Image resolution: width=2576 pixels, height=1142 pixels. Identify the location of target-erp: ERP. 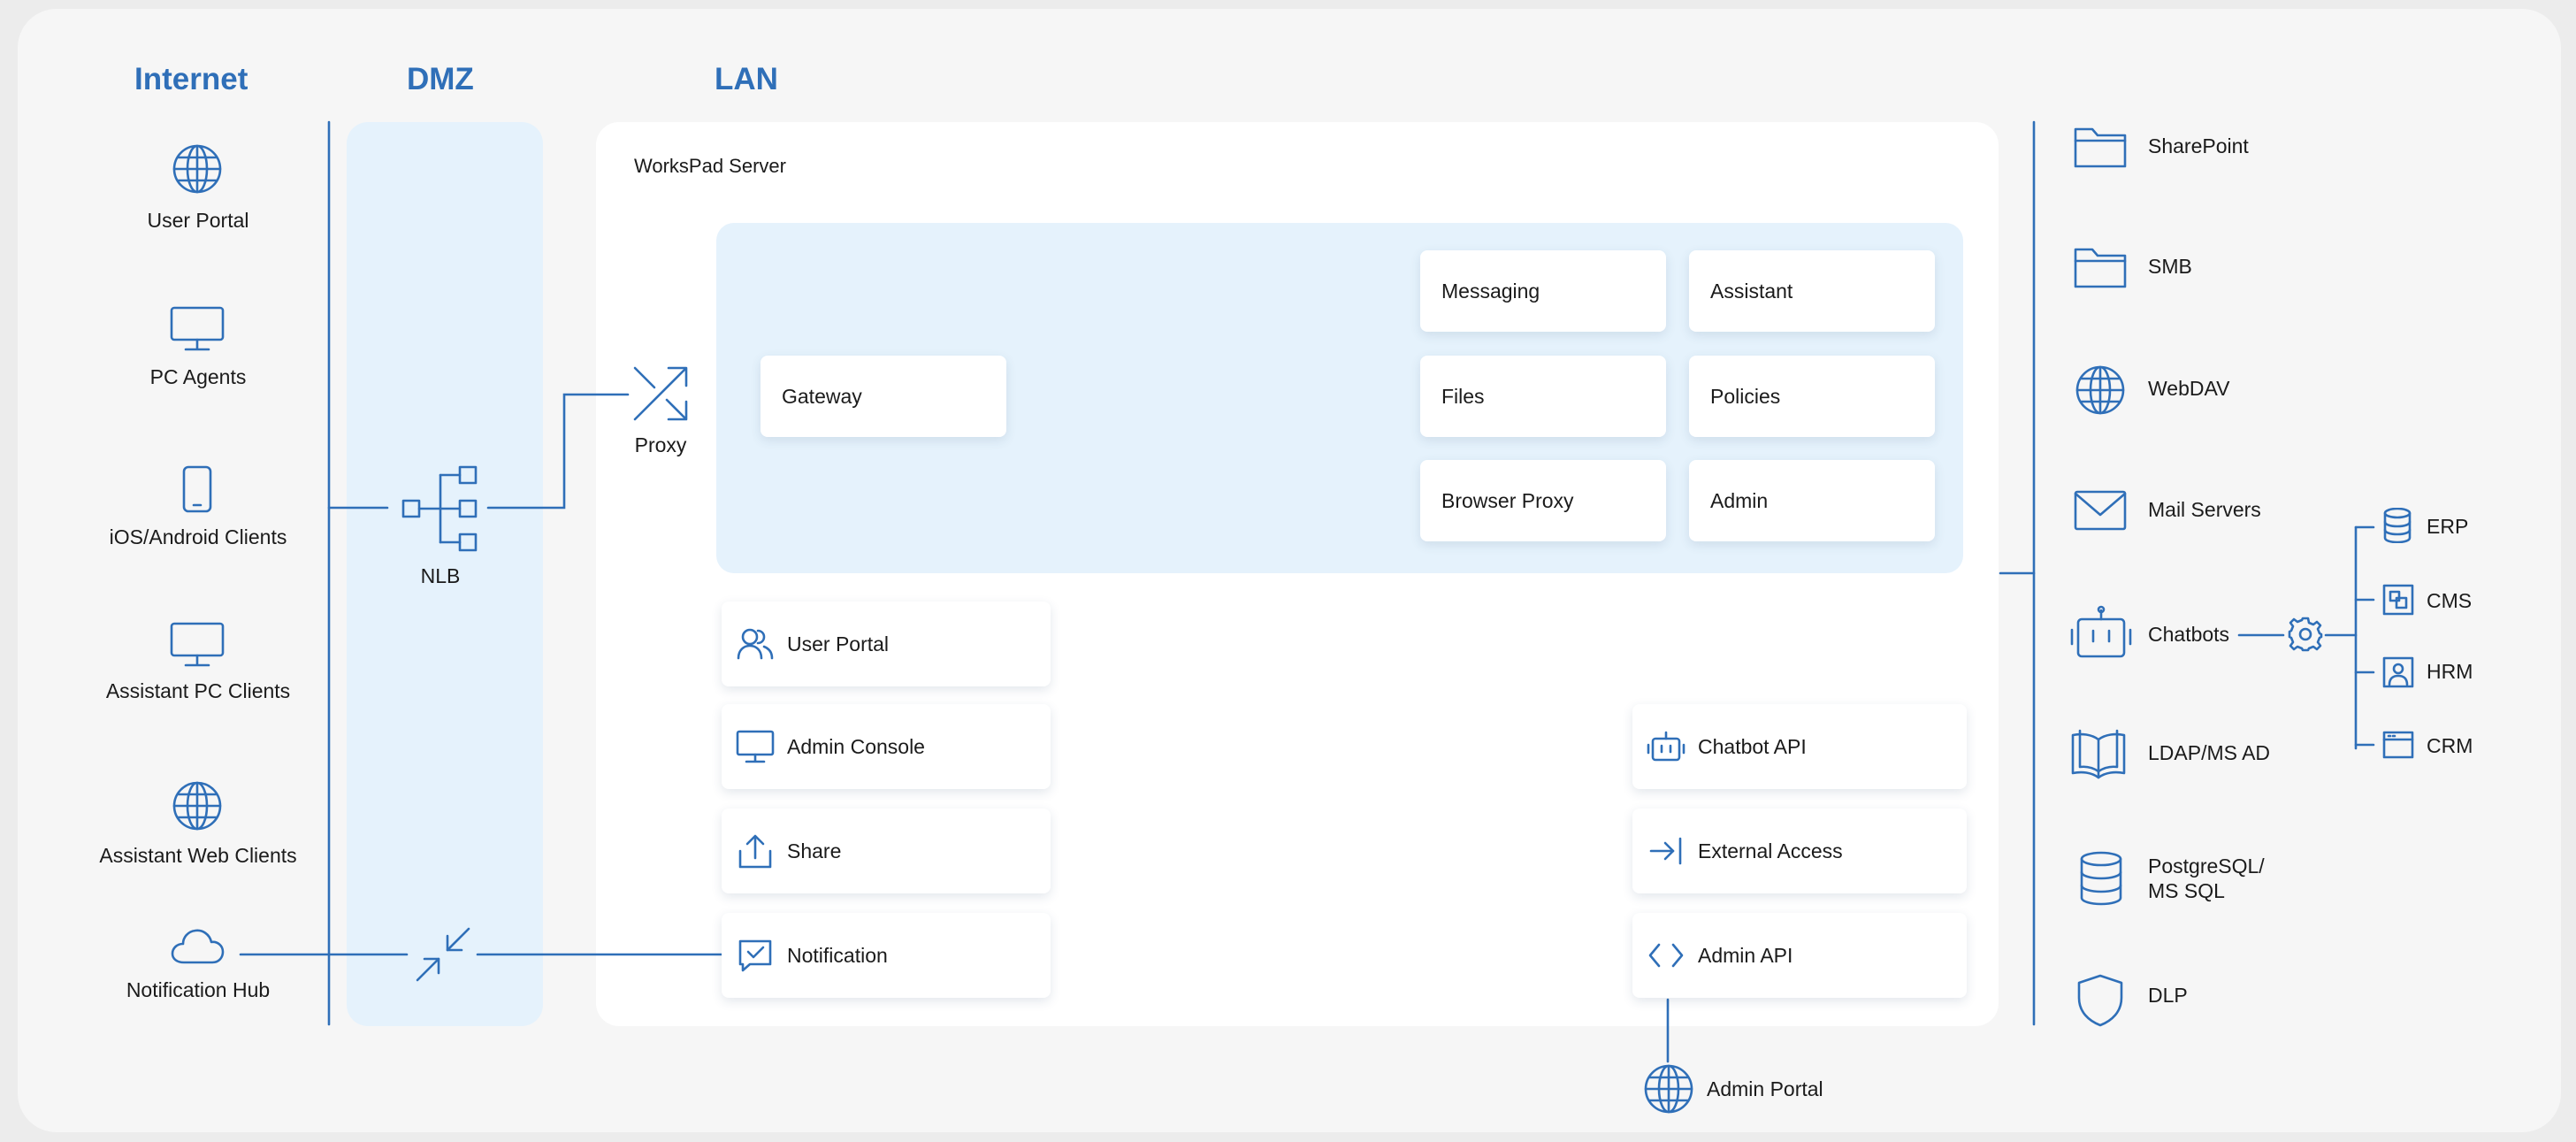
(2448, 526).